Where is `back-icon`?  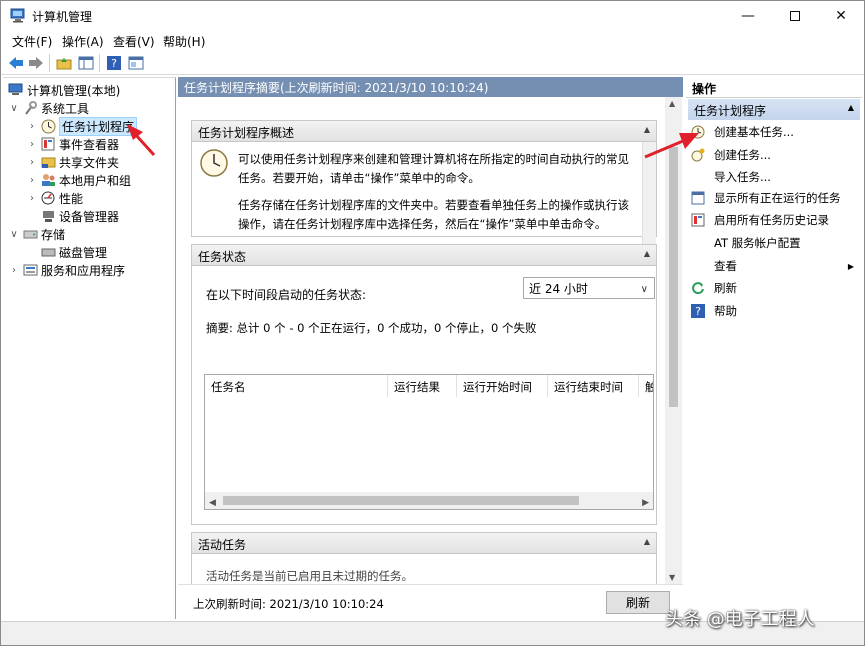 back-icon is located at coordinates (16, 63).